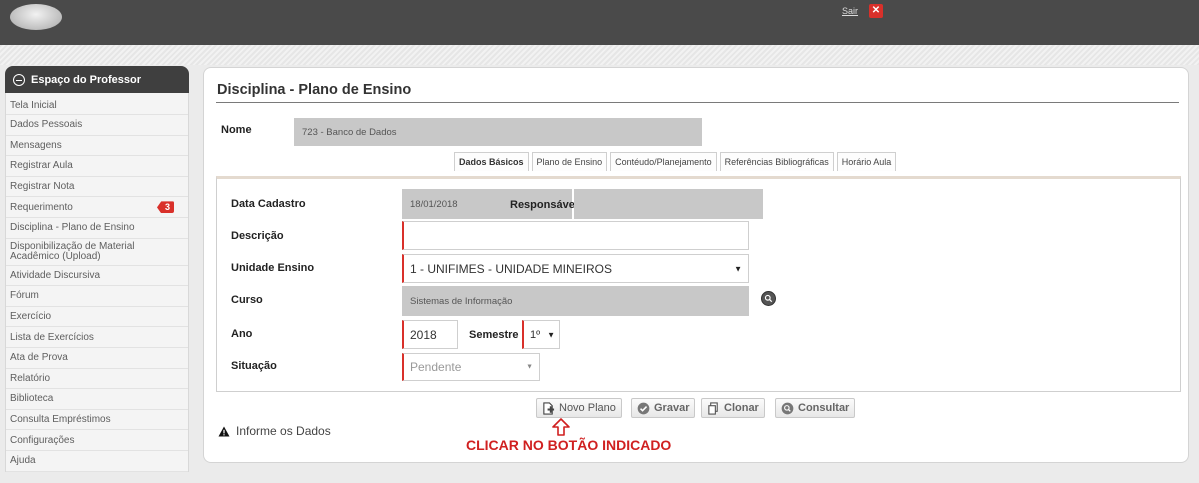  What do you see at coordinates (815, 408) in the screenshot?
I see `consultar-button: Consultar` at bounding box center [815, 408].